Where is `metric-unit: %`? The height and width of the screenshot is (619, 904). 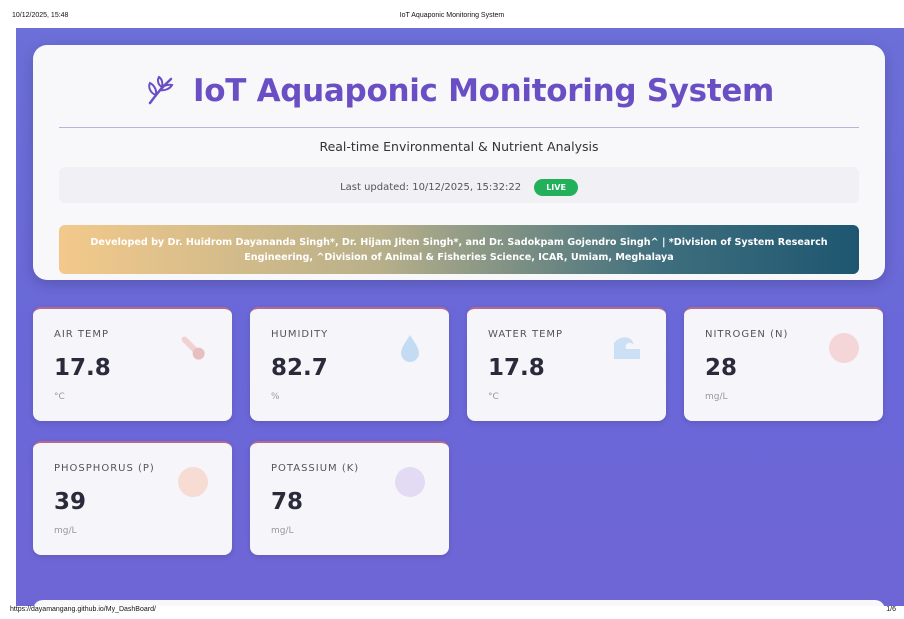
metric-unit: % is located at coordinates (275, 397).